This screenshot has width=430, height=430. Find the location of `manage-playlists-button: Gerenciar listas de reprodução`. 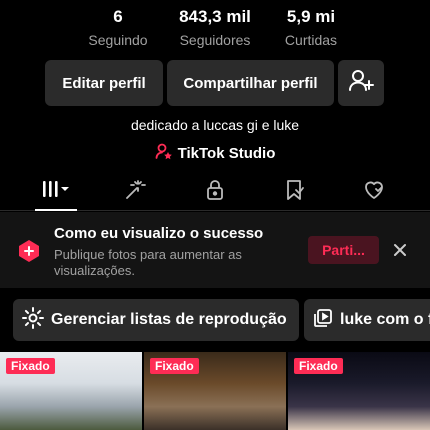

manage-playlists-button: Gerenciar listas de reprodução is located at coordinates (156, 320).